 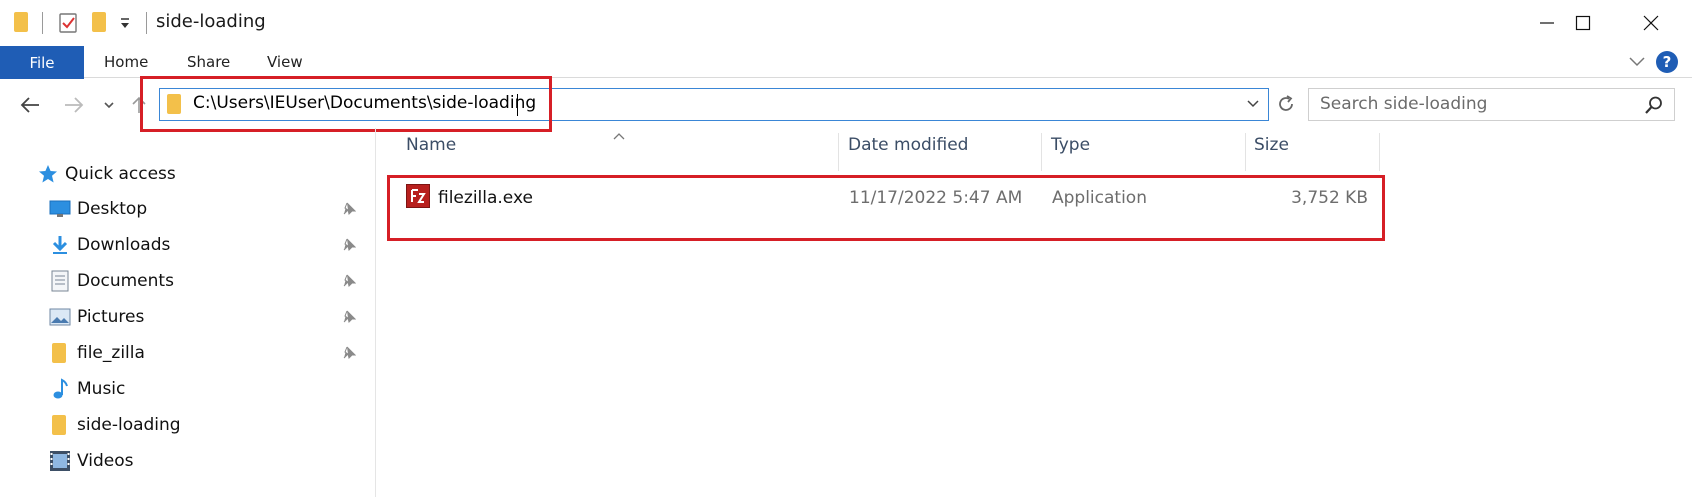 What do you see at coordinates (346, 104) in the screenshot?
I see `address-highlight-box` at bounding box center [346, 104].